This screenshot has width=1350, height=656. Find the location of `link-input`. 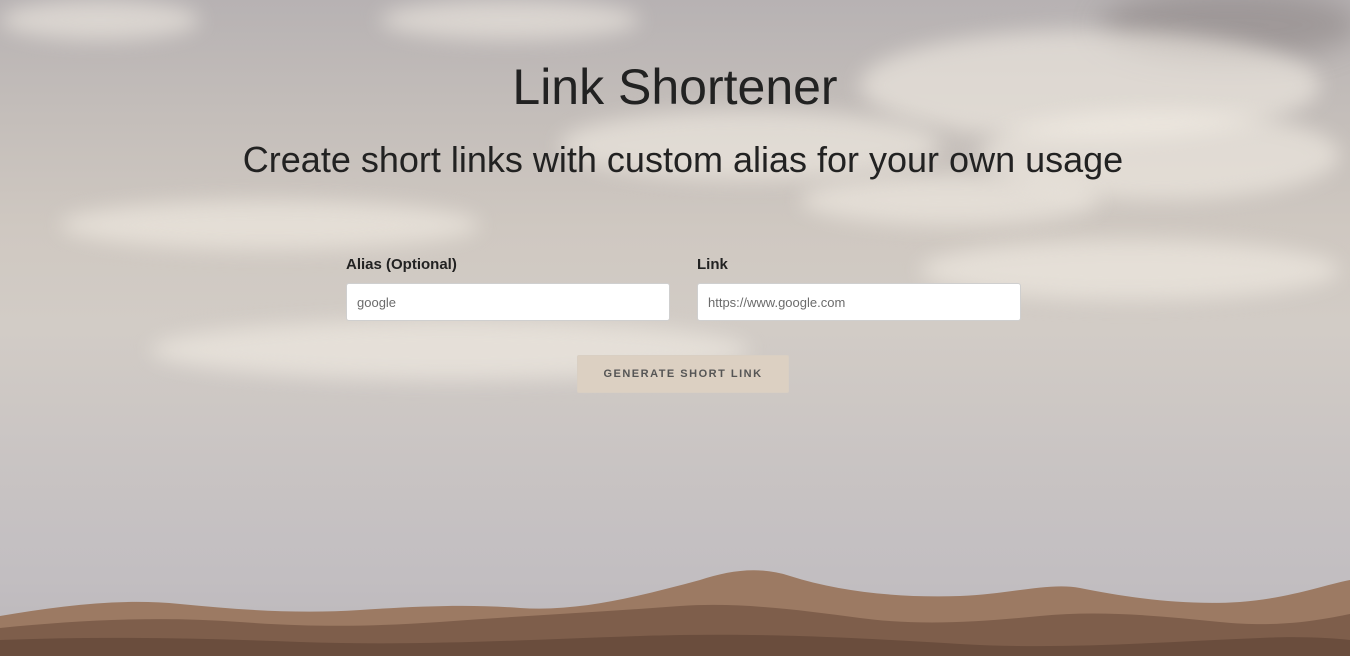

link-input is located at coordinates (859, 302).